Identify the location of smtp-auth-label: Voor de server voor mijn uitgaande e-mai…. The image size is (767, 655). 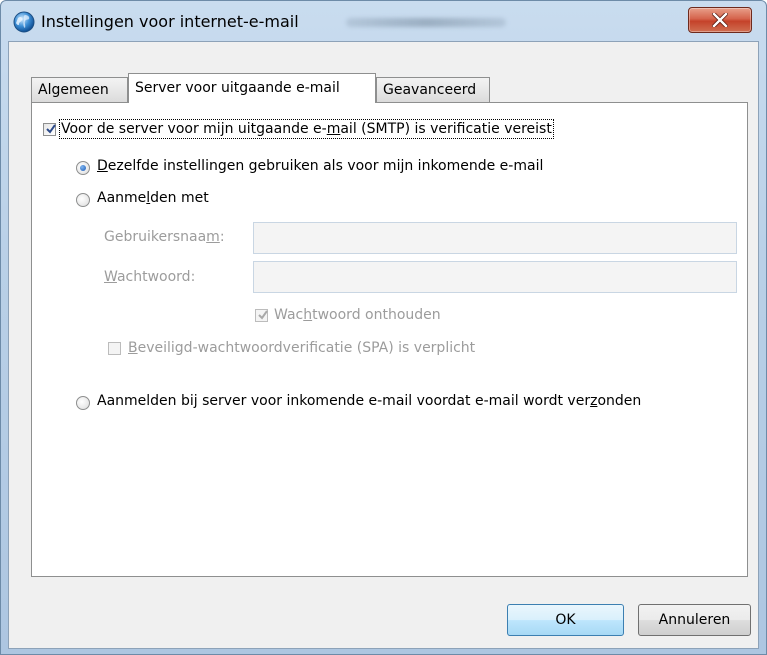
(306, 129).